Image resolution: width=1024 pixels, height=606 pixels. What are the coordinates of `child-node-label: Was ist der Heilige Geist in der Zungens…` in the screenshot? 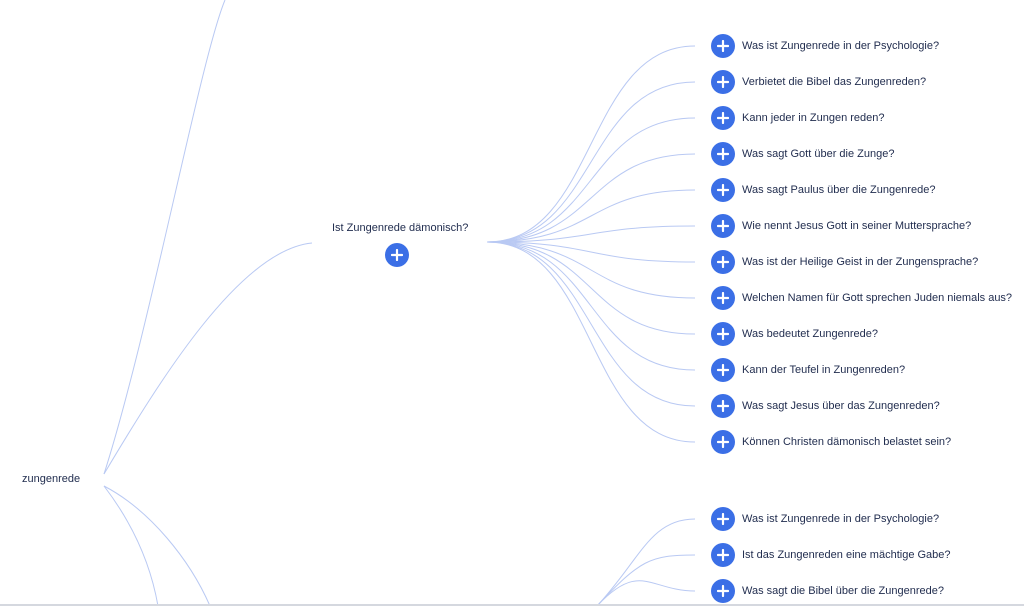 It's located at (860, 262).